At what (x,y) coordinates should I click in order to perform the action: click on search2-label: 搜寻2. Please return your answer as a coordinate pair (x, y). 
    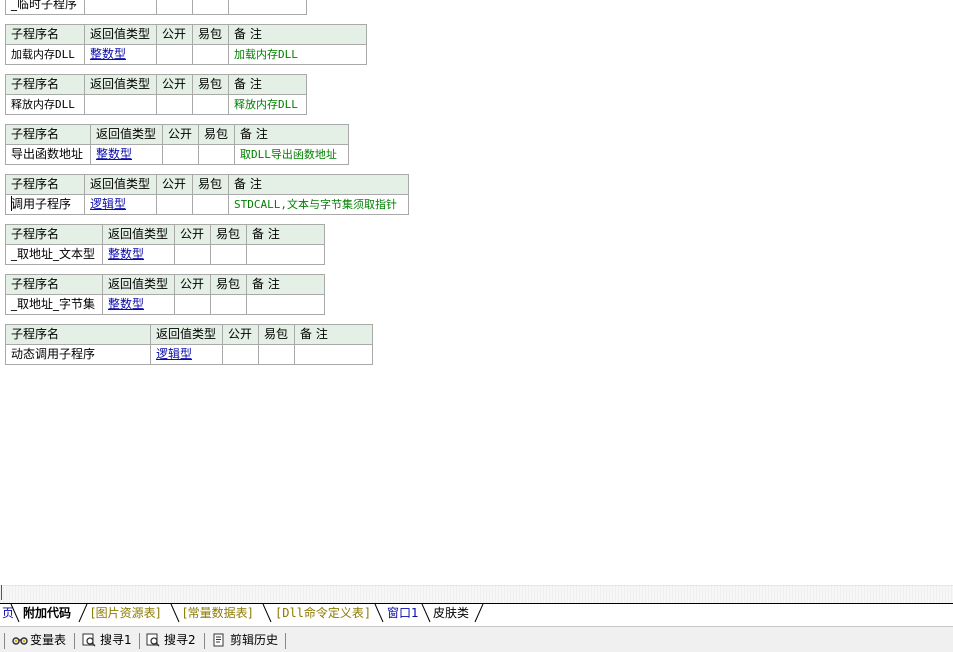
    Looking at the image, I should click on (180, 640).